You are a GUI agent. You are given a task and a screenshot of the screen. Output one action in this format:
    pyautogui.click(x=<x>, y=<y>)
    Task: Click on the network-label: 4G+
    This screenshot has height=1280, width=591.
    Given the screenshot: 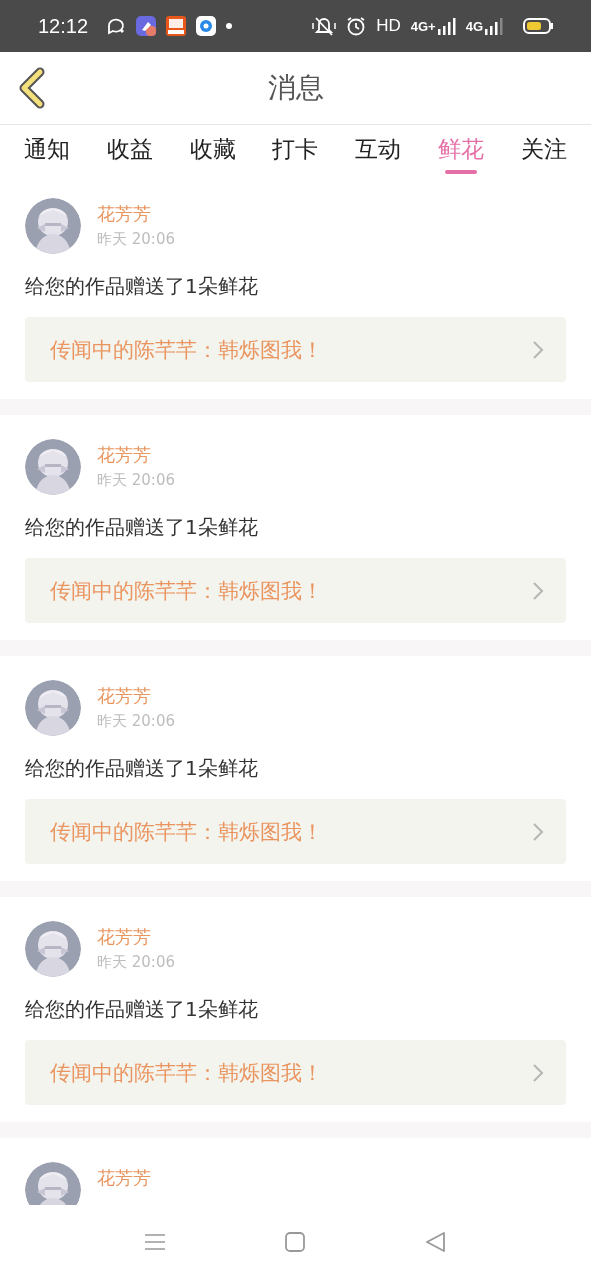 What is the action you would take?
    pyautogui.click(x=423, y=26)
    